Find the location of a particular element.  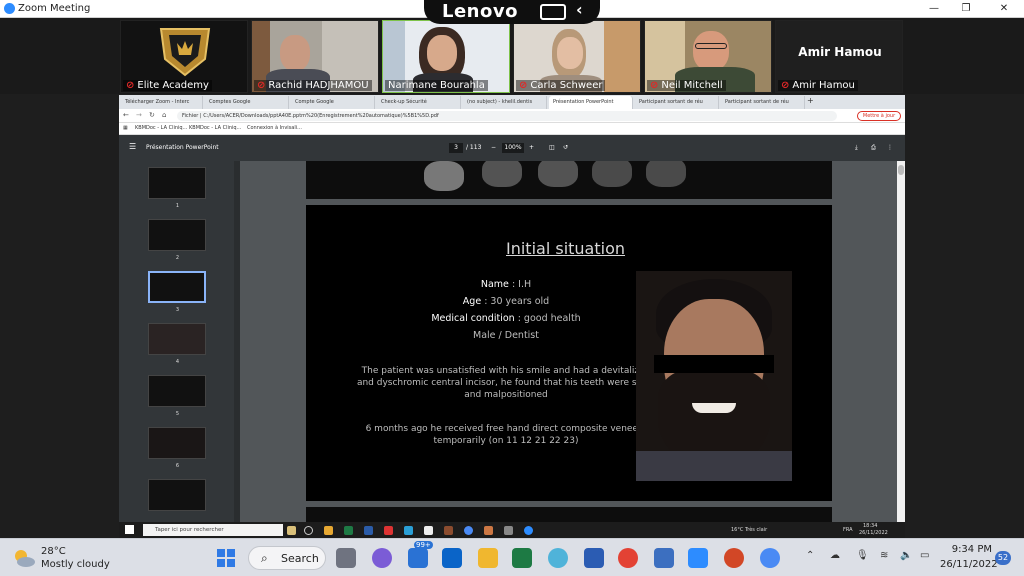

rotate-icon: ↺ is located at coordinates (565, 147).